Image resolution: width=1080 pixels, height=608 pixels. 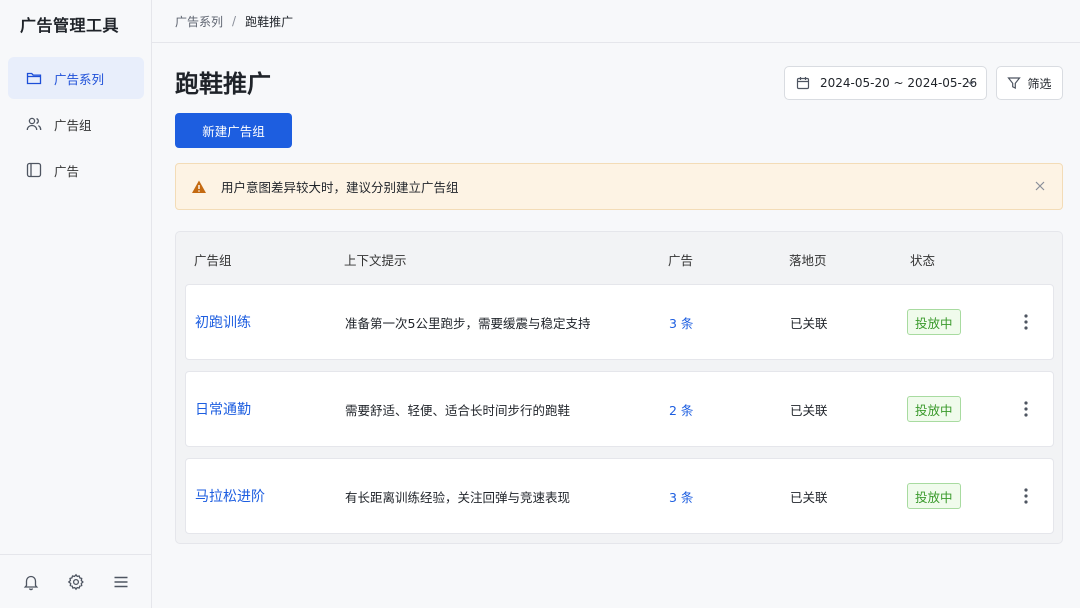 What do you see at coordinates (233, 130) in the screenshot?
I see `new-adgroup-button: 新建广告组` at bounding box center [233, 130].